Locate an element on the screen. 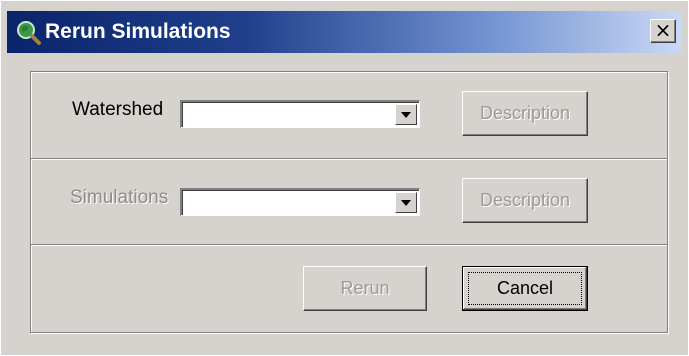  title-bar: Rerun Simulations × is located at coordinates (344, 32).